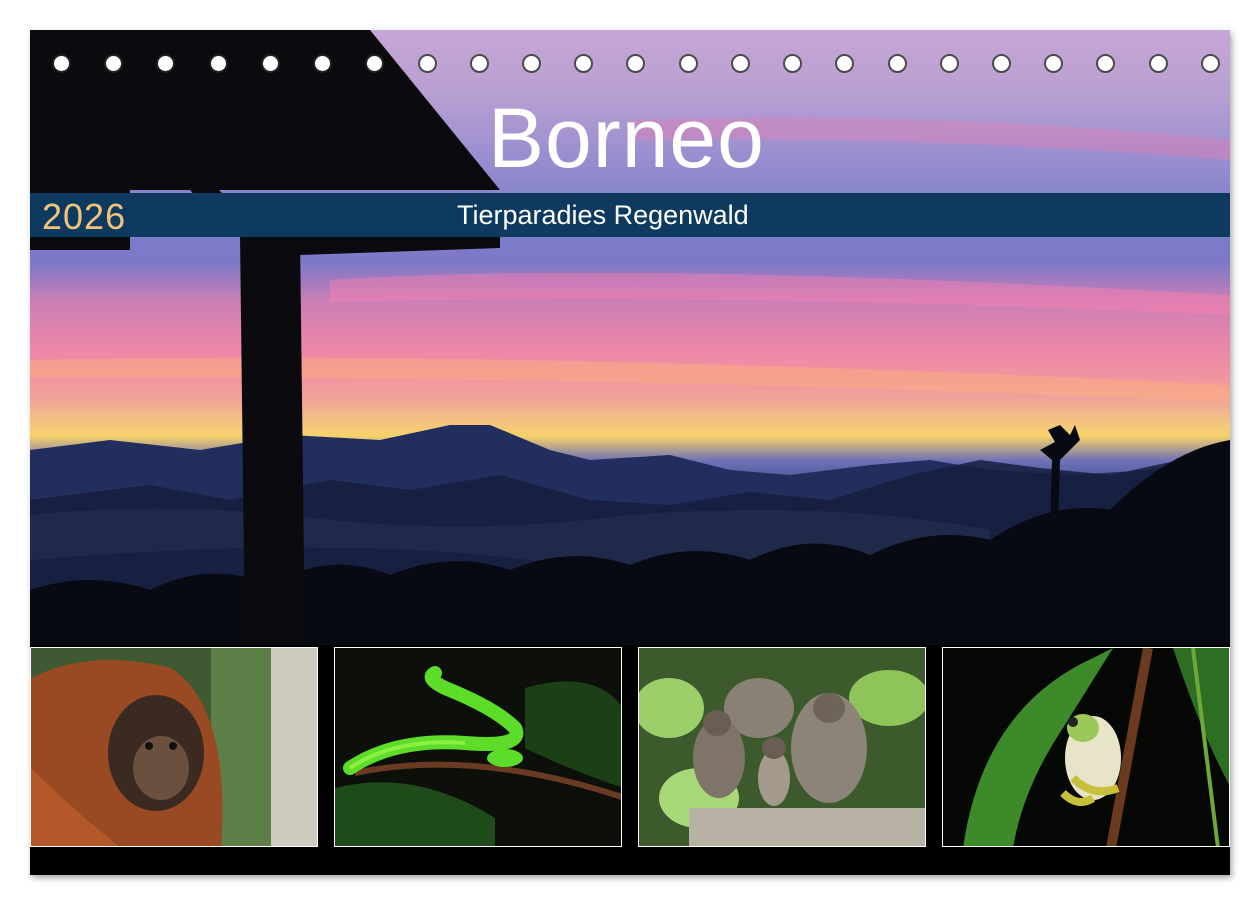  Describe the element at coordinates (84, 216) in the screenshot. I see `calendar-year: 2026` at that location.